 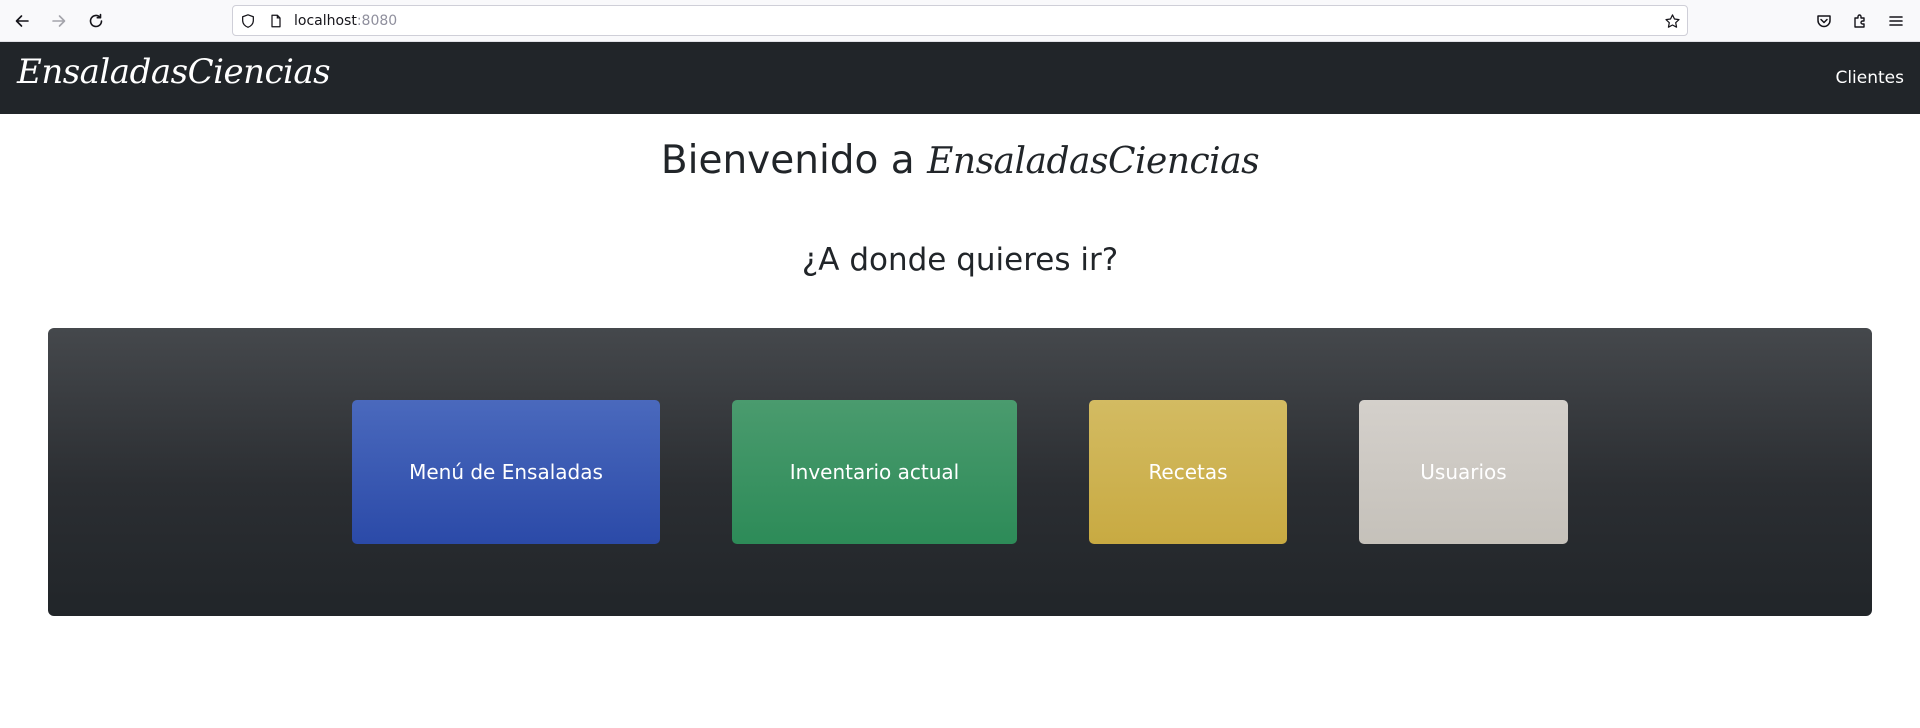 I want to click on reload-icon, so click(x=96, y=21).